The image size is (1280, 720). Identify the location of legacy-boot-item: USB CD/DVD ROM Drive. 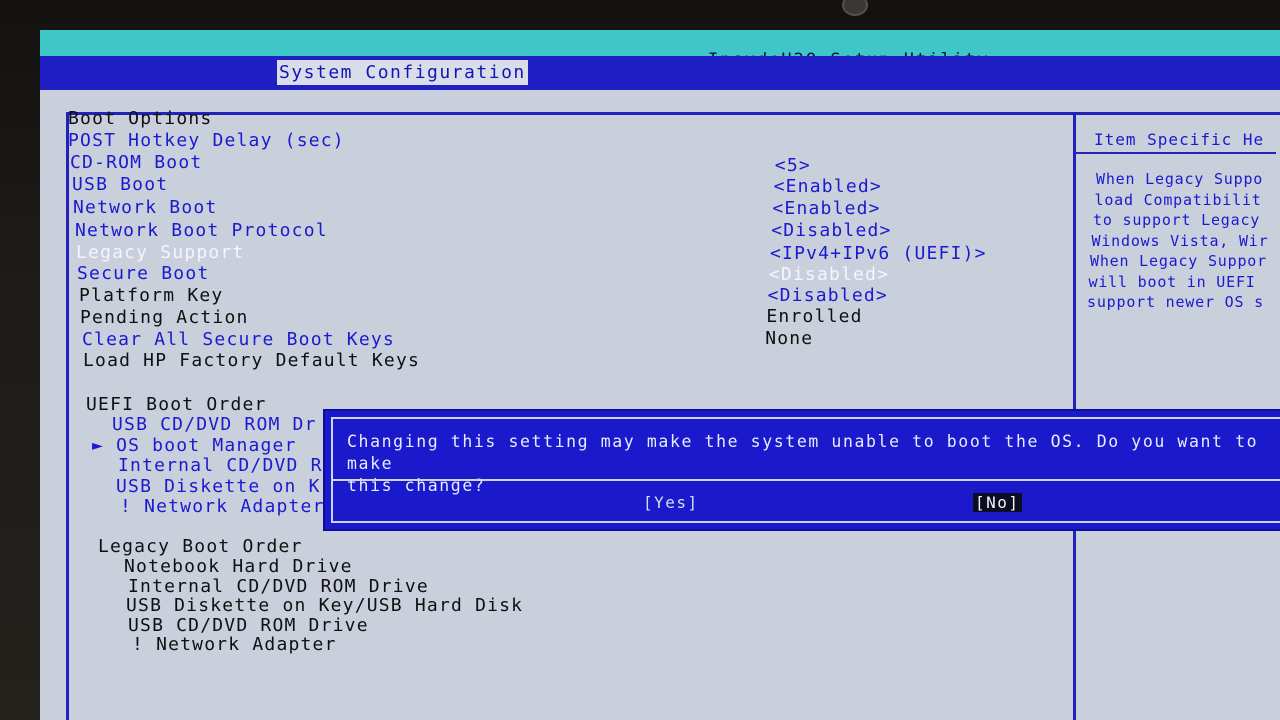
(248, 625).